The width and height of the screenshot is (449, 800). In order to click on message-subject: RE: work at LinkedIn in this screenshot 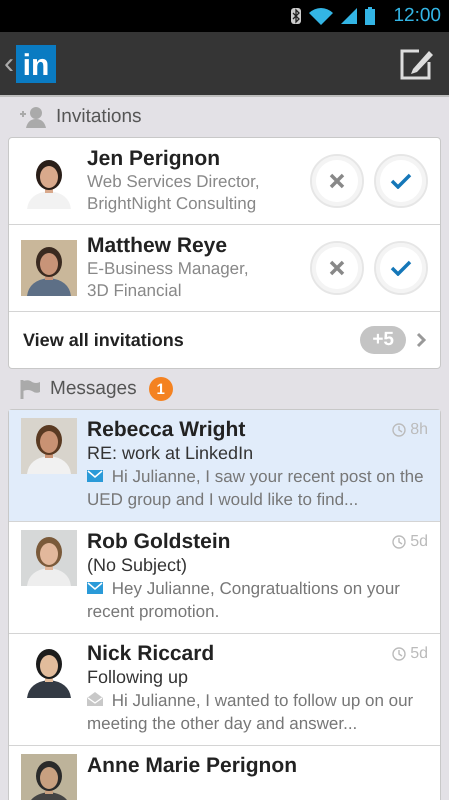, I will do `click(170, 453)`.